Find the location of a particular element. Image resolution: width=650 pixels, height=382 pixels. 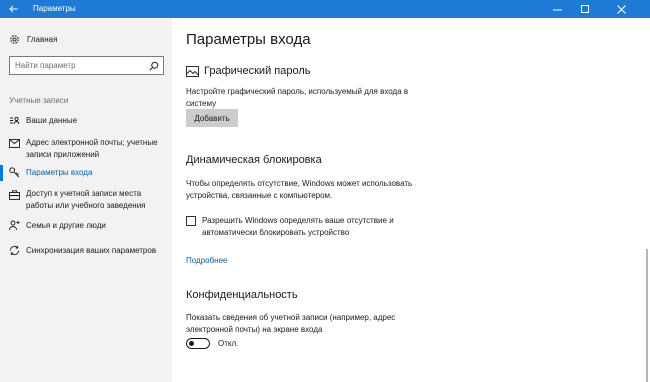

sidebar-item-label: Синхронизация ваших параметров is located at coordinates (91, 250).